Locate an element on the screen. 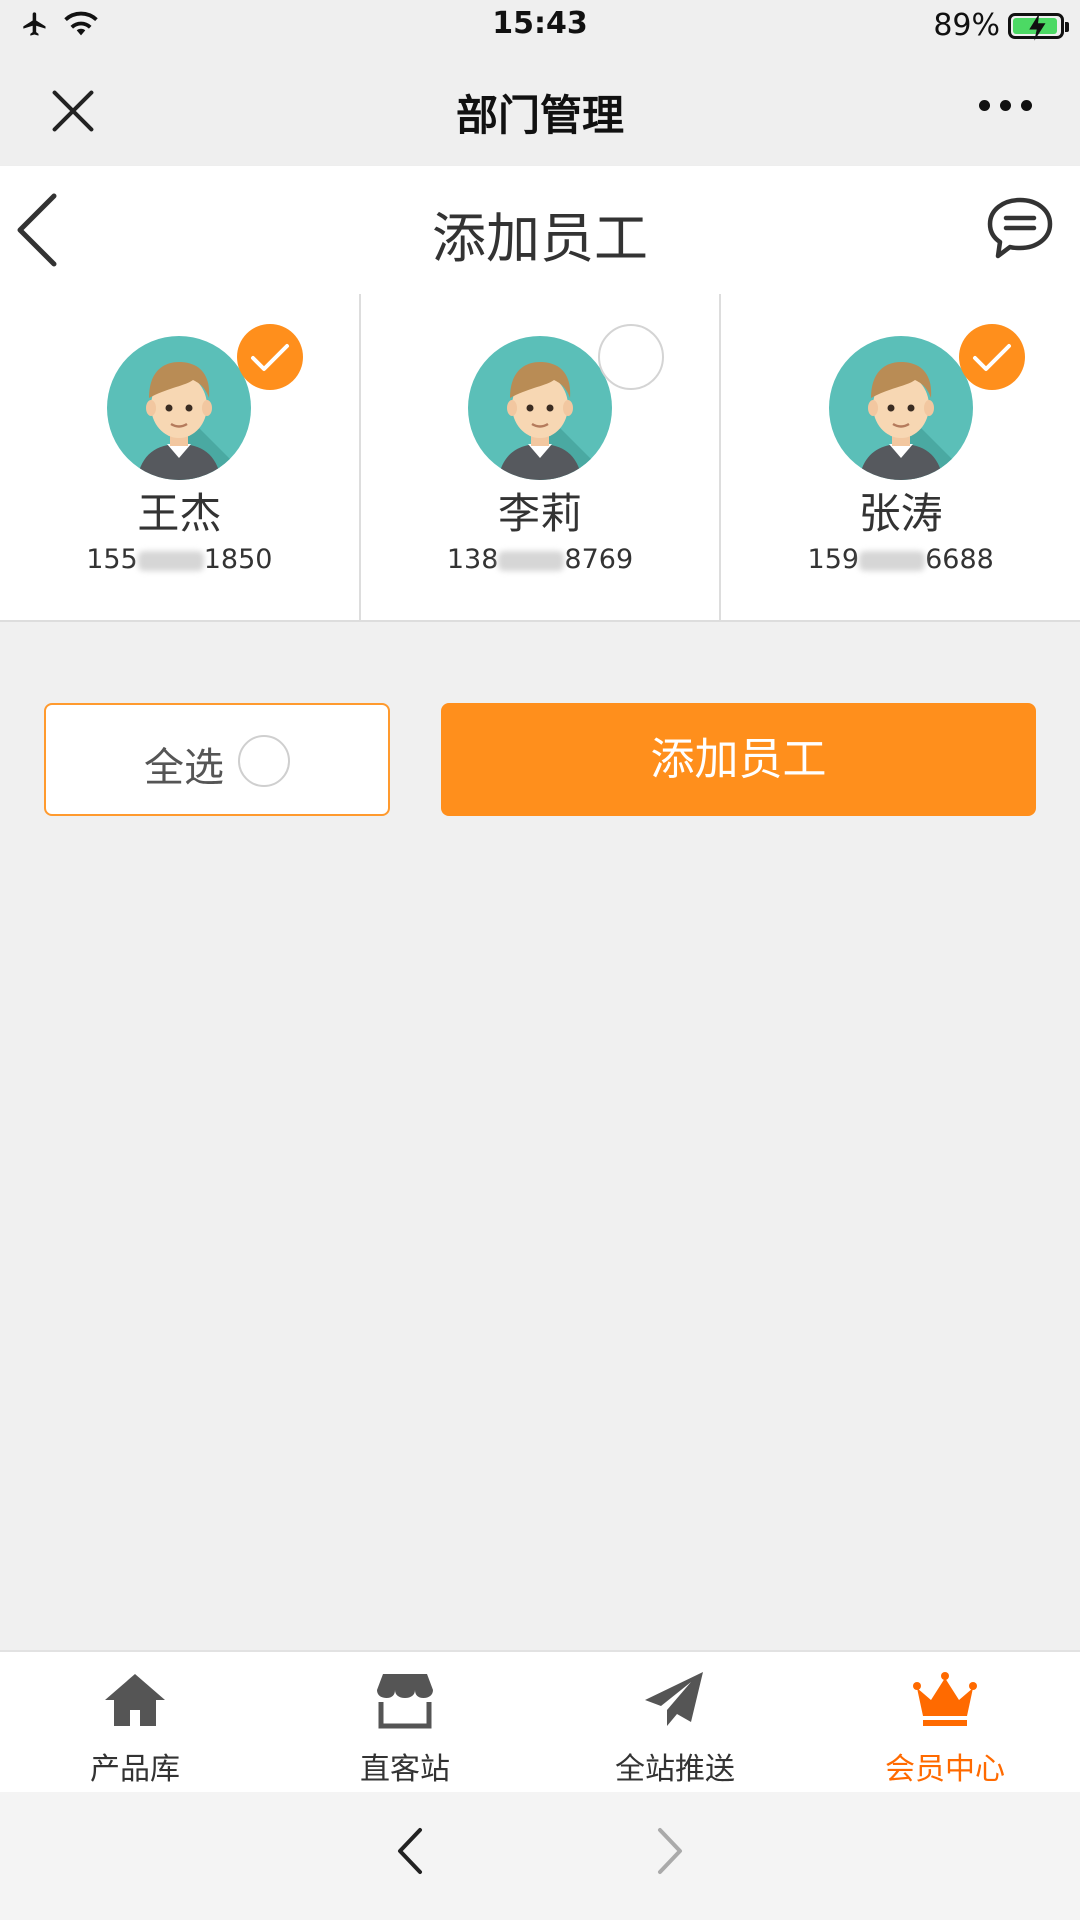 The image size is (1080, 1920). browser-nav-bar is located at coordinates (540, 1856).